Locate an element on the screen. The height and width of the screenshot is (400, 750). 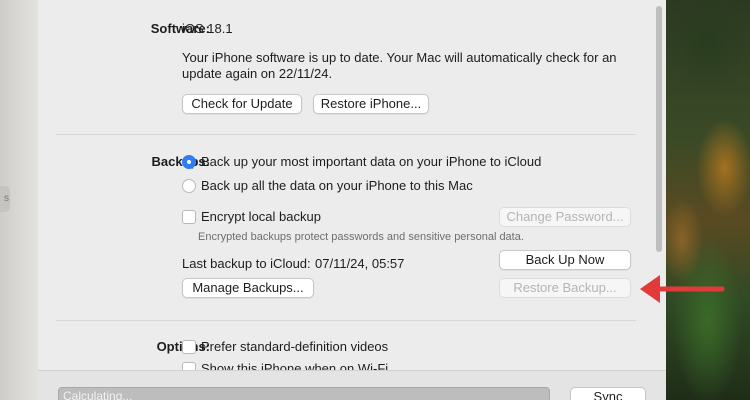
last-backup-label: Last backup to iCloud: is located at coordinates (246, 263).